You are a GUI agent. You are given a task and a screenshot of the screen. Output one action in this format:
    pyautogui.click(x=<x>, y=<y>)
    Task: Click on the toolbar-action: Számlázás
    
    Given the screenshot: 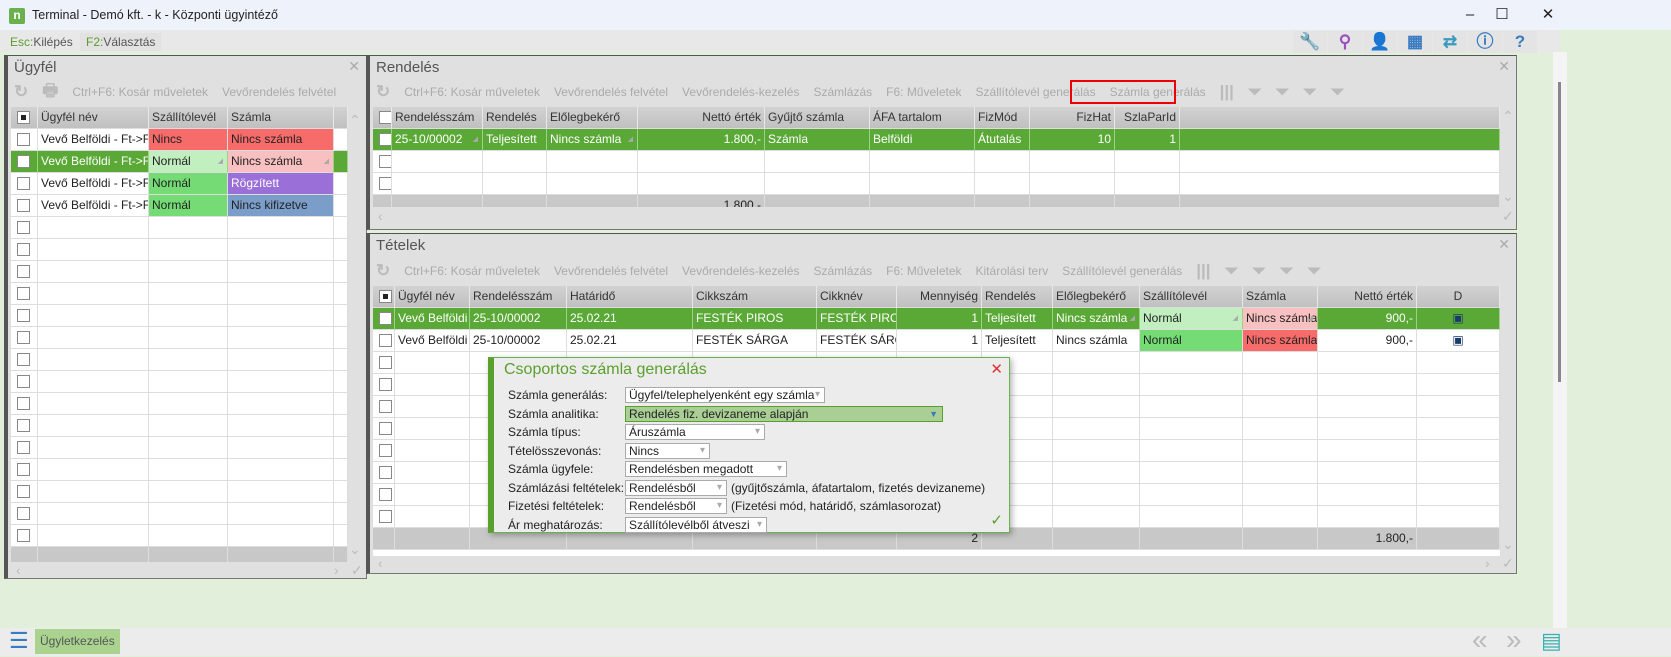 What is the action you would take?
    pyautogui.click(x=842, y=271)
    